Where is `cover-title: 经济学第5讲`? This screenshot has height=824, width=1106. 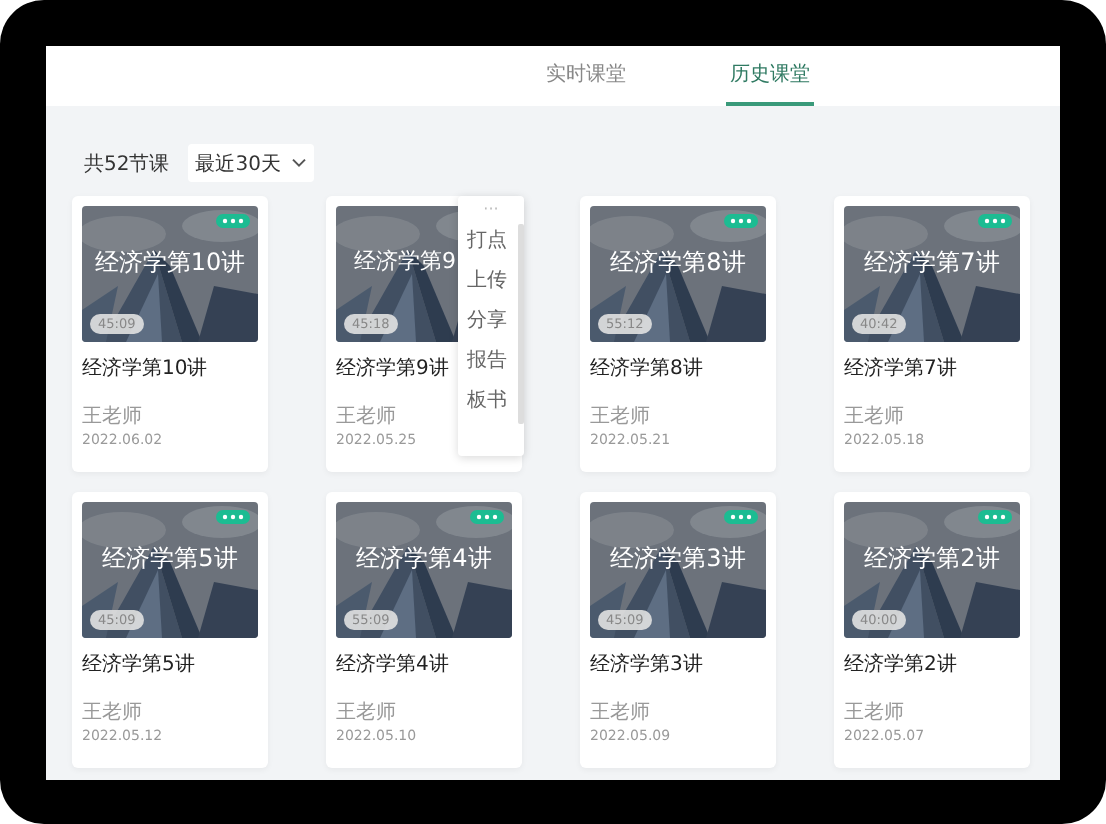 cover-title: 经济学第5讲 is located at coordinates (170, 559).